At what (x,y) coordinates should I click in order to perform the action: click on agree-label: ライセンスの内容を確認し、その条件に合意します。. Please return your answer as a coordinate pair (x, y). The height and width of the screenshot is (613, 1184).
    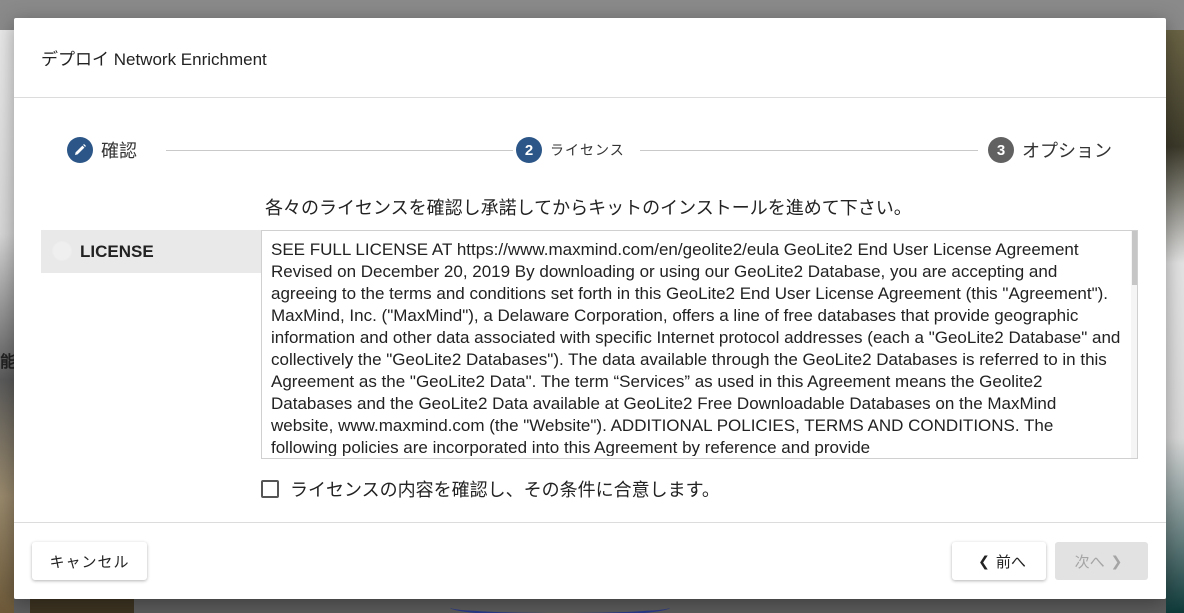
    Looking at the image, I should click on (505, 489).